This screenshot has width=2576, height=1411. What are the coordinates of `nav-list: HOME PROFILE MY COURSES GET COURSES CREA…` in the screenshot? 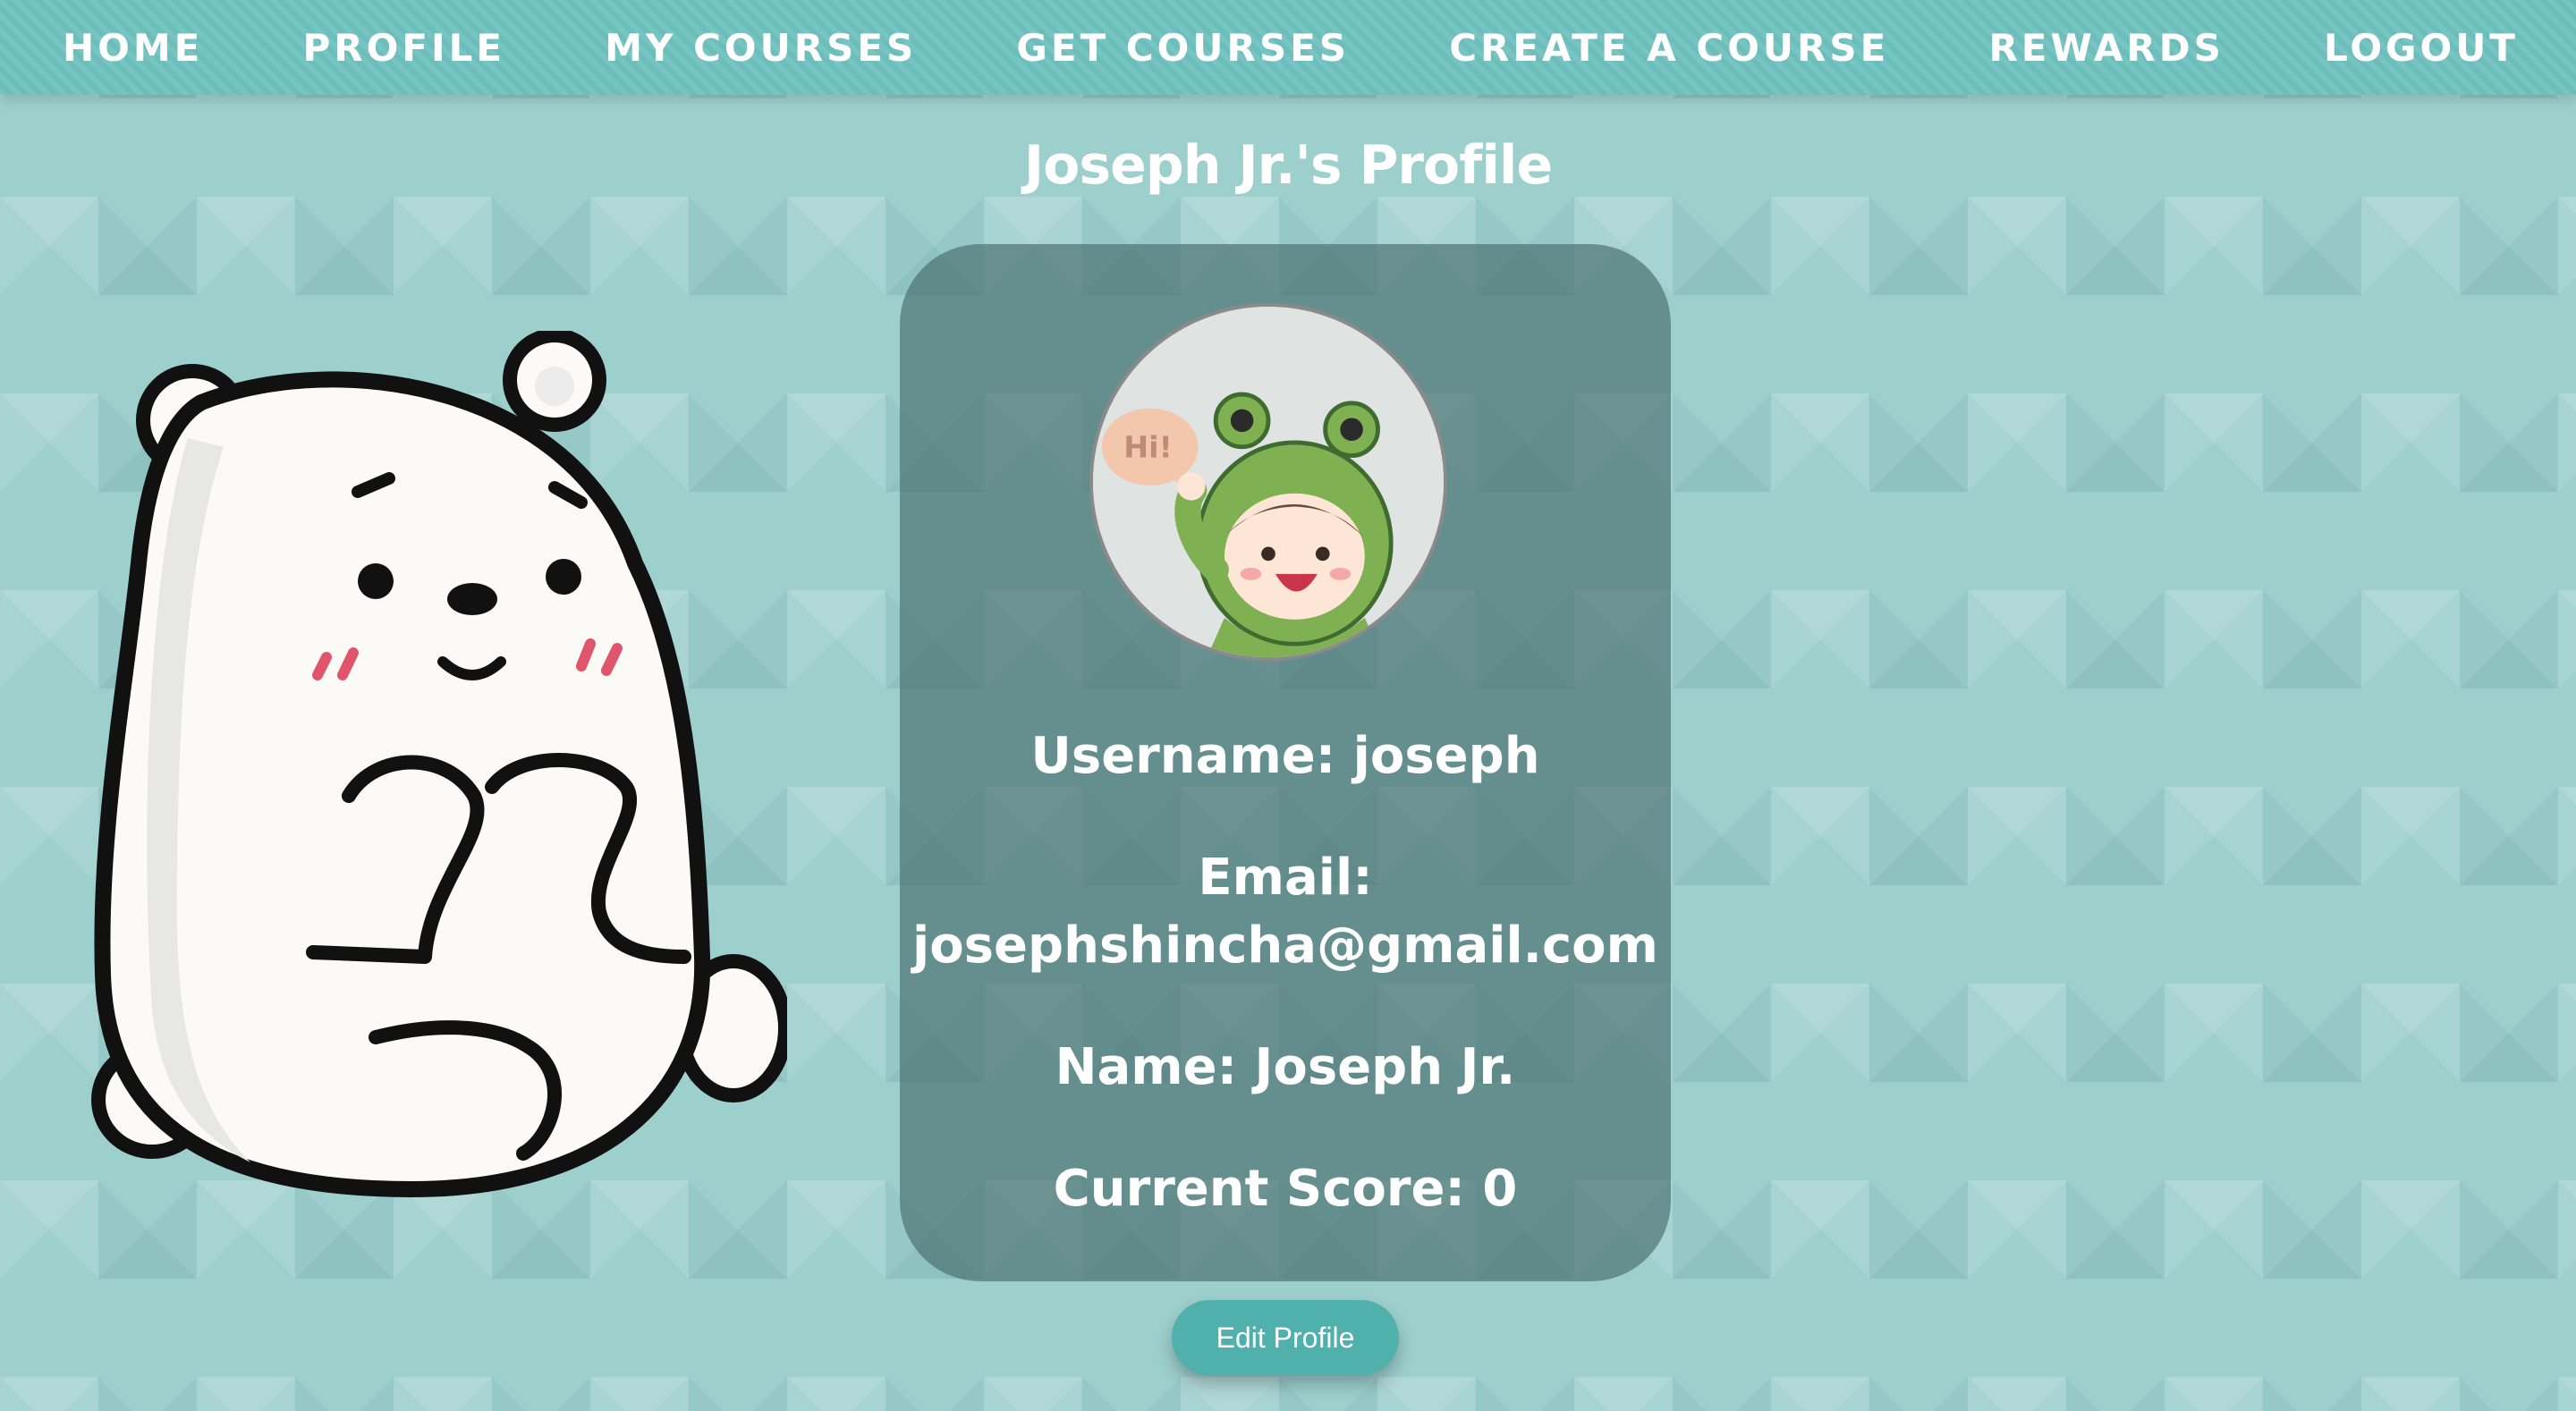 It's located at (1291, 47).